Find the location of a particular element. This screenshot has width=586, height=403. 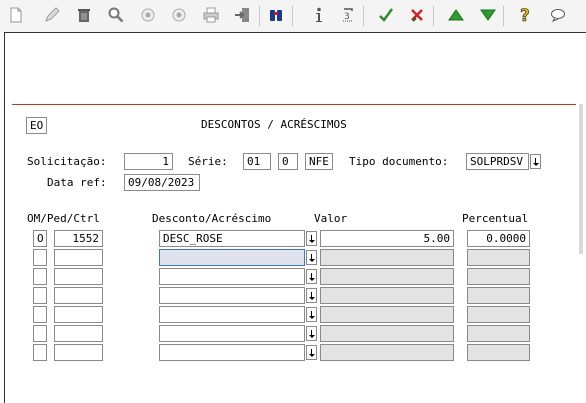

new-icon is located at coordinates (16, 15).